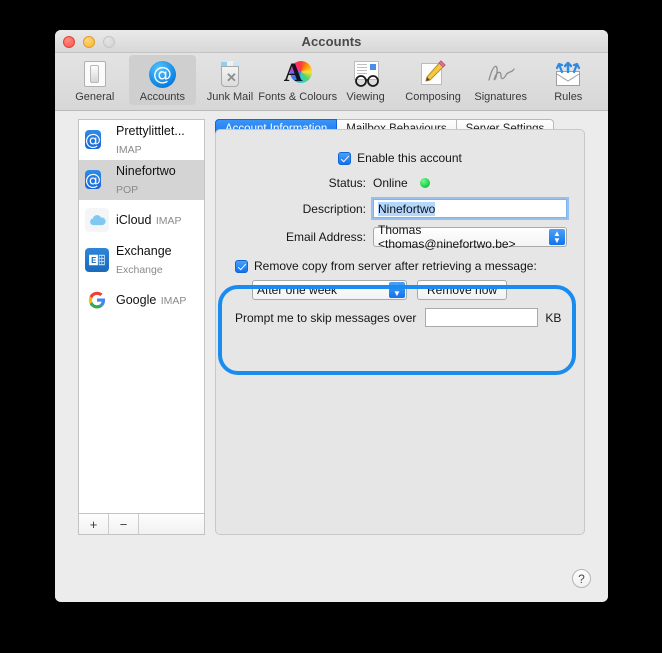 The height and width of the screenshot is (653, 662). What do you see at coordinates (581, 578) in the screenshot?
I see `help-button: ?` at bounding box center [581, 578].